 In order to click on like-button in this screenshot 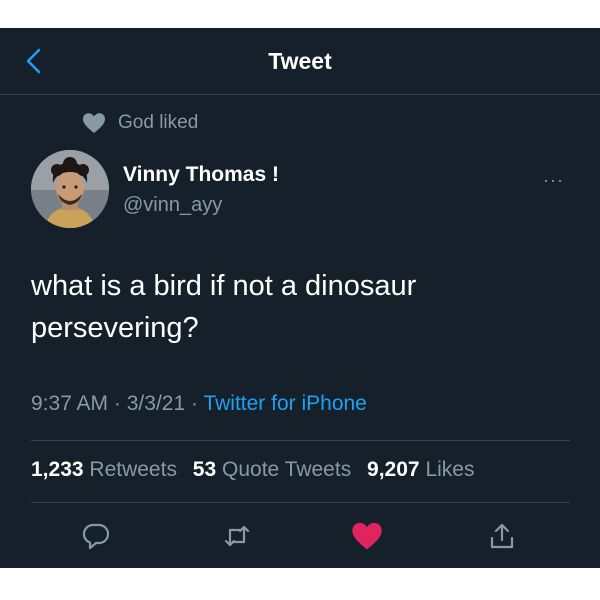, I will do `click(366, 536)`.